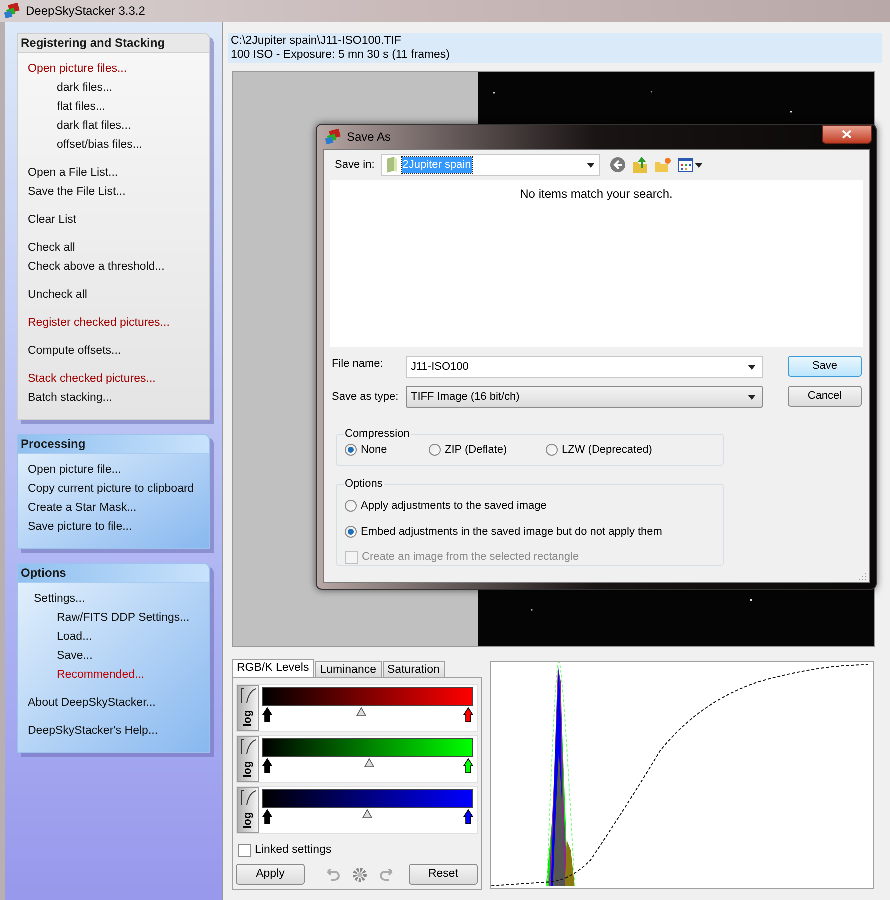 The height and width of the screenshot is (900, 890). I want to click on dialog-button: Save, so click(825, 366).